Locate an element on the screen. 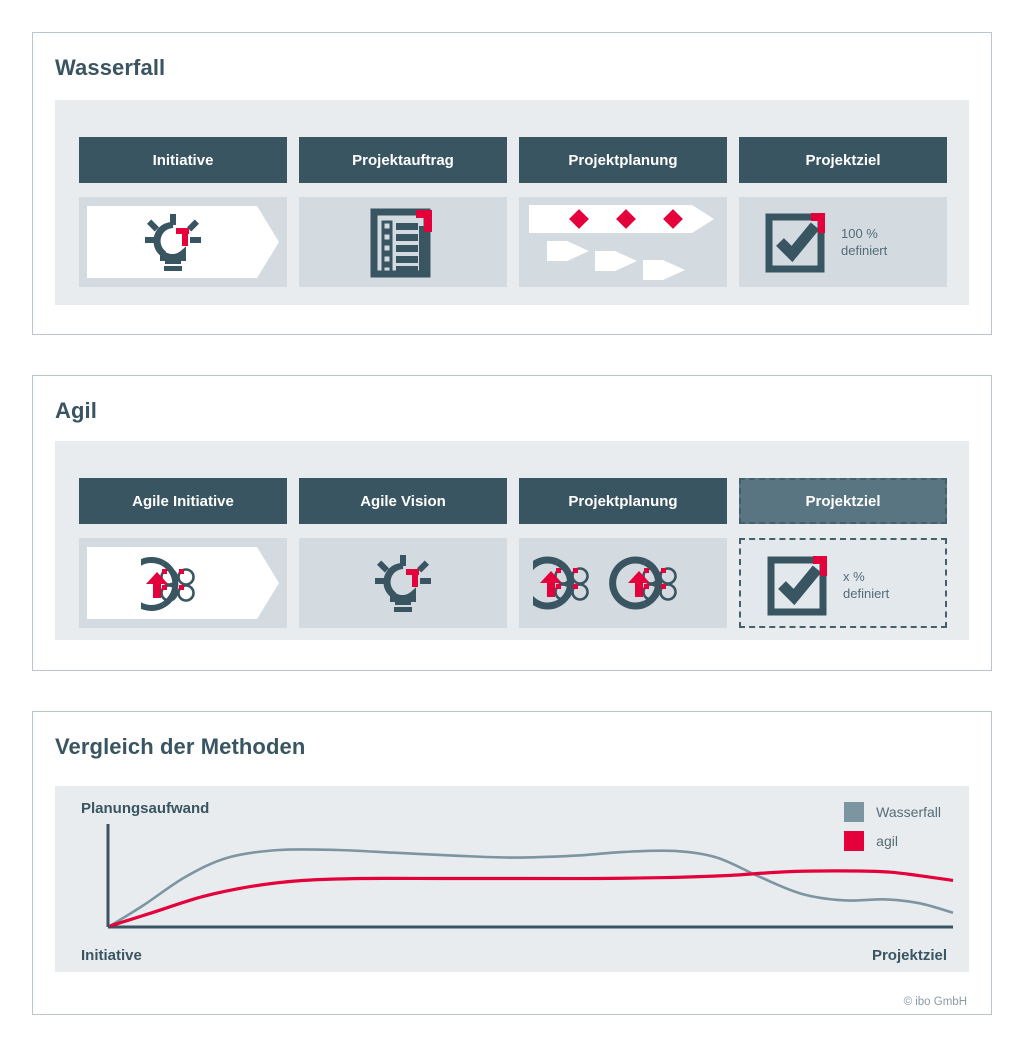 This screenshot has width=1024, height=1047. step-body-projektauftrag is located at coordinates (403, 242).